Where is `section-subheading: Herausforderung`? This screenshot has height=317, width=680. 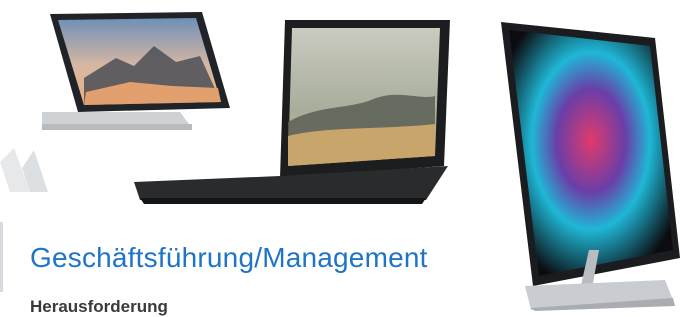 section-subheading: Herausforderung is located at coordinates (99, 306).